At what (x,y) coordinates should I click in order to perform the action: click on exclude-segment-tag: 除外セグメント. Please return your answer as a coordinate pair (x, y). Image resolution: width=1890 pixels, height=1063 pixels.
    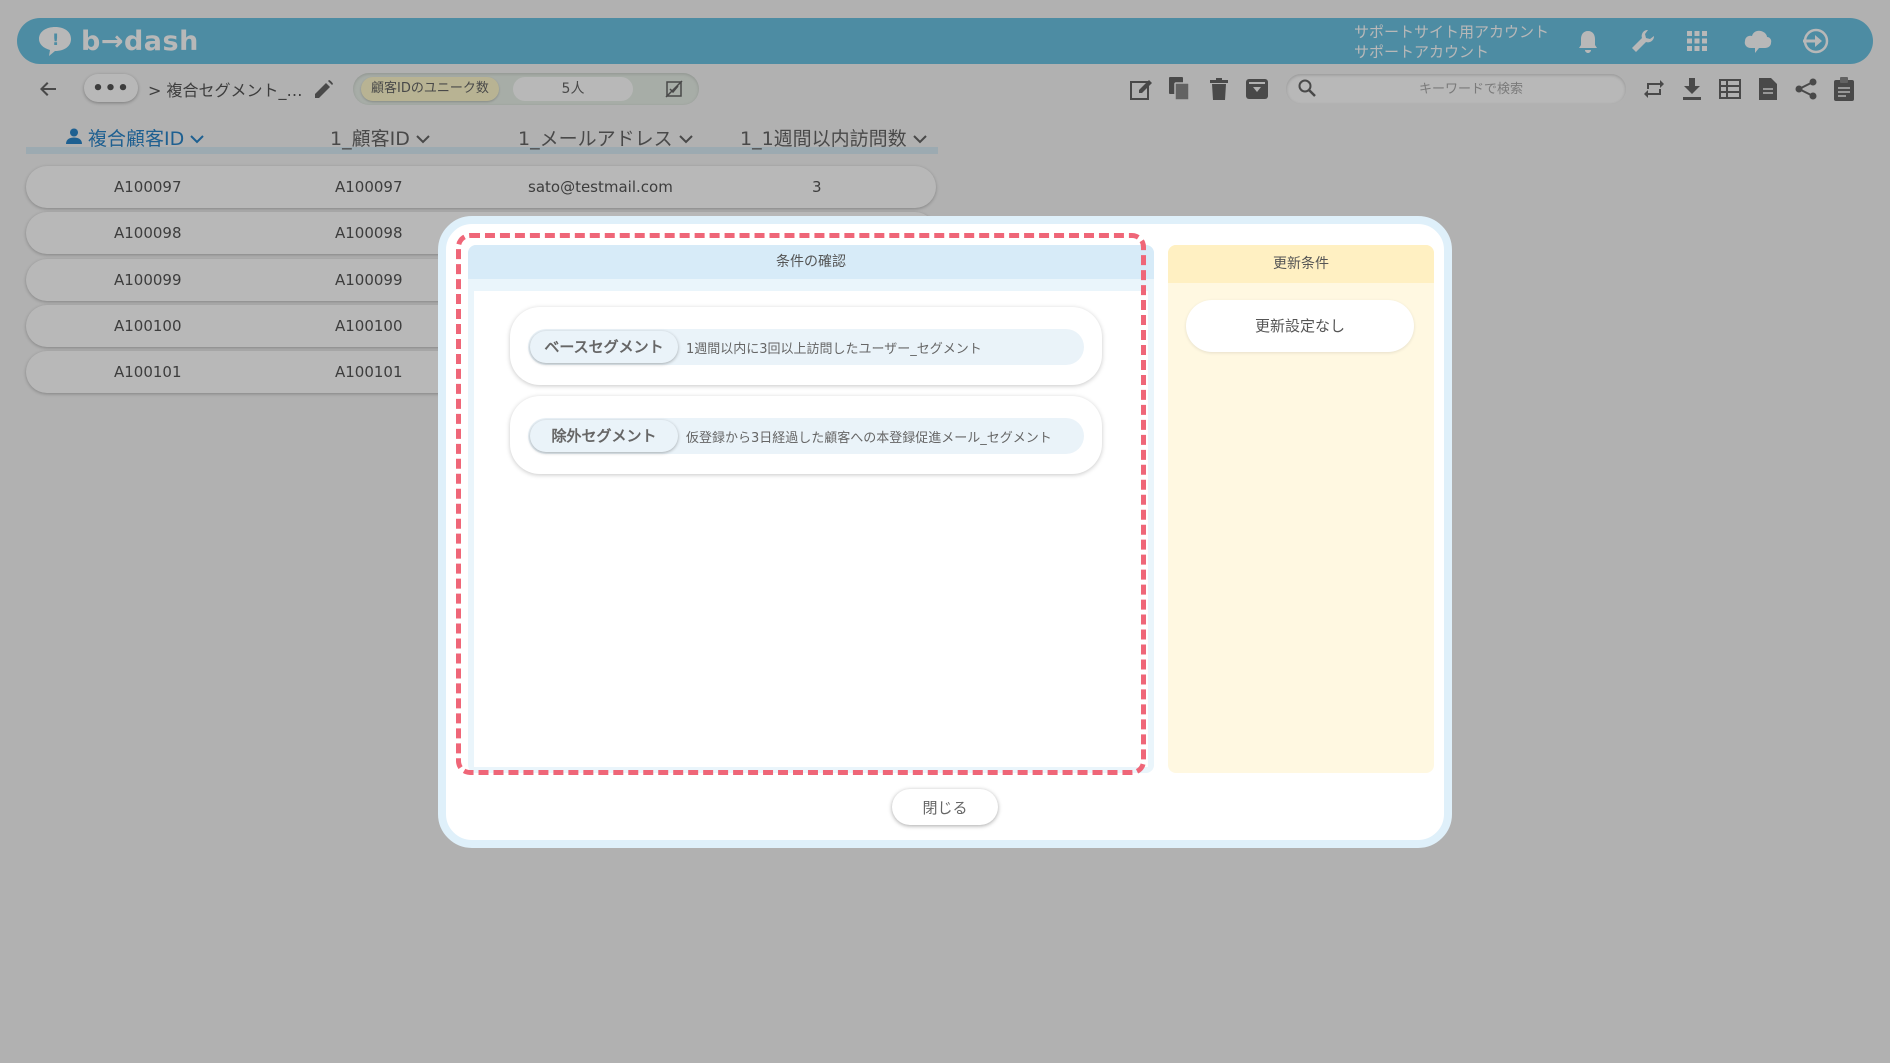
    Looking at the image, I should click on (604, 436).